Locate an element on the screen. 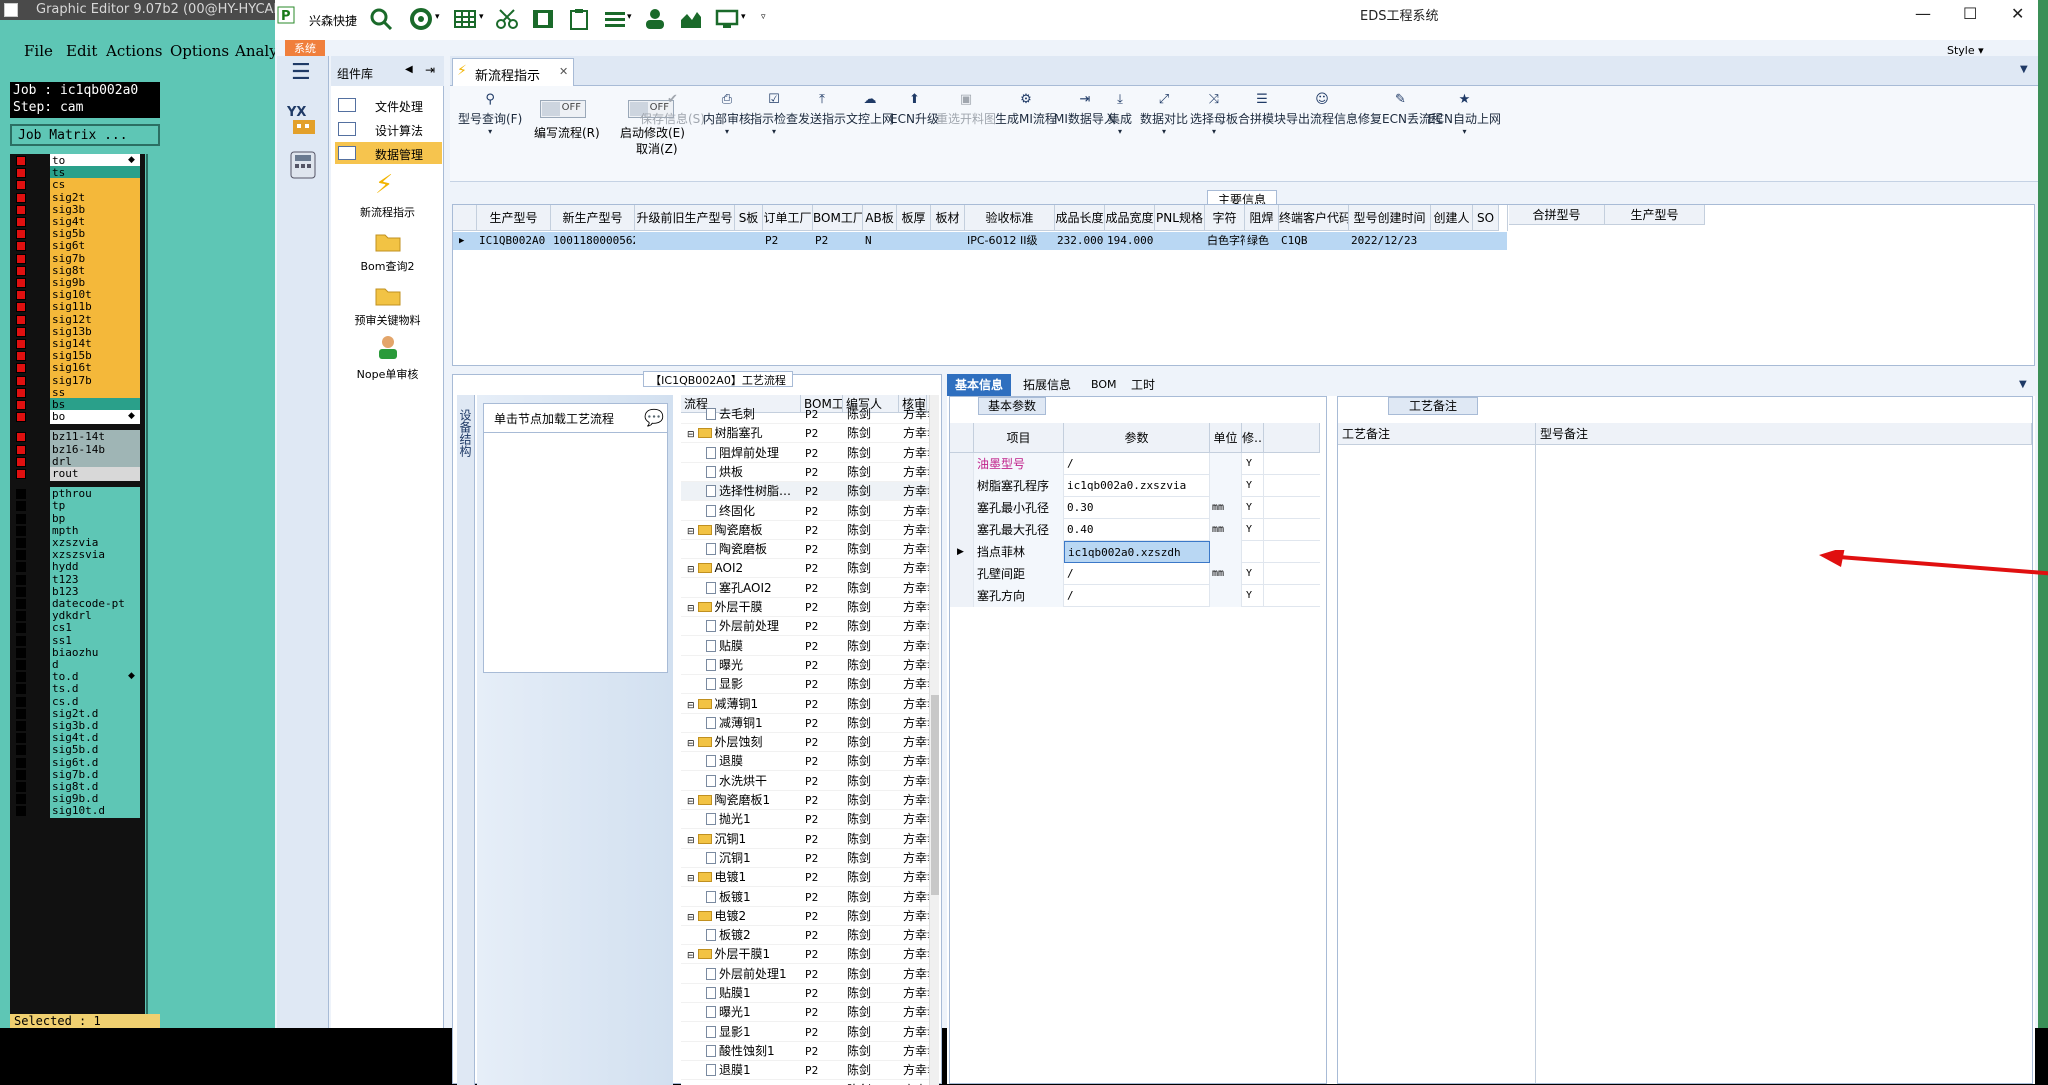 The width and height of the screenshot is (2048, 1085). launcher-new-flow: 新流程指示 is located at coordinates (387, 212).